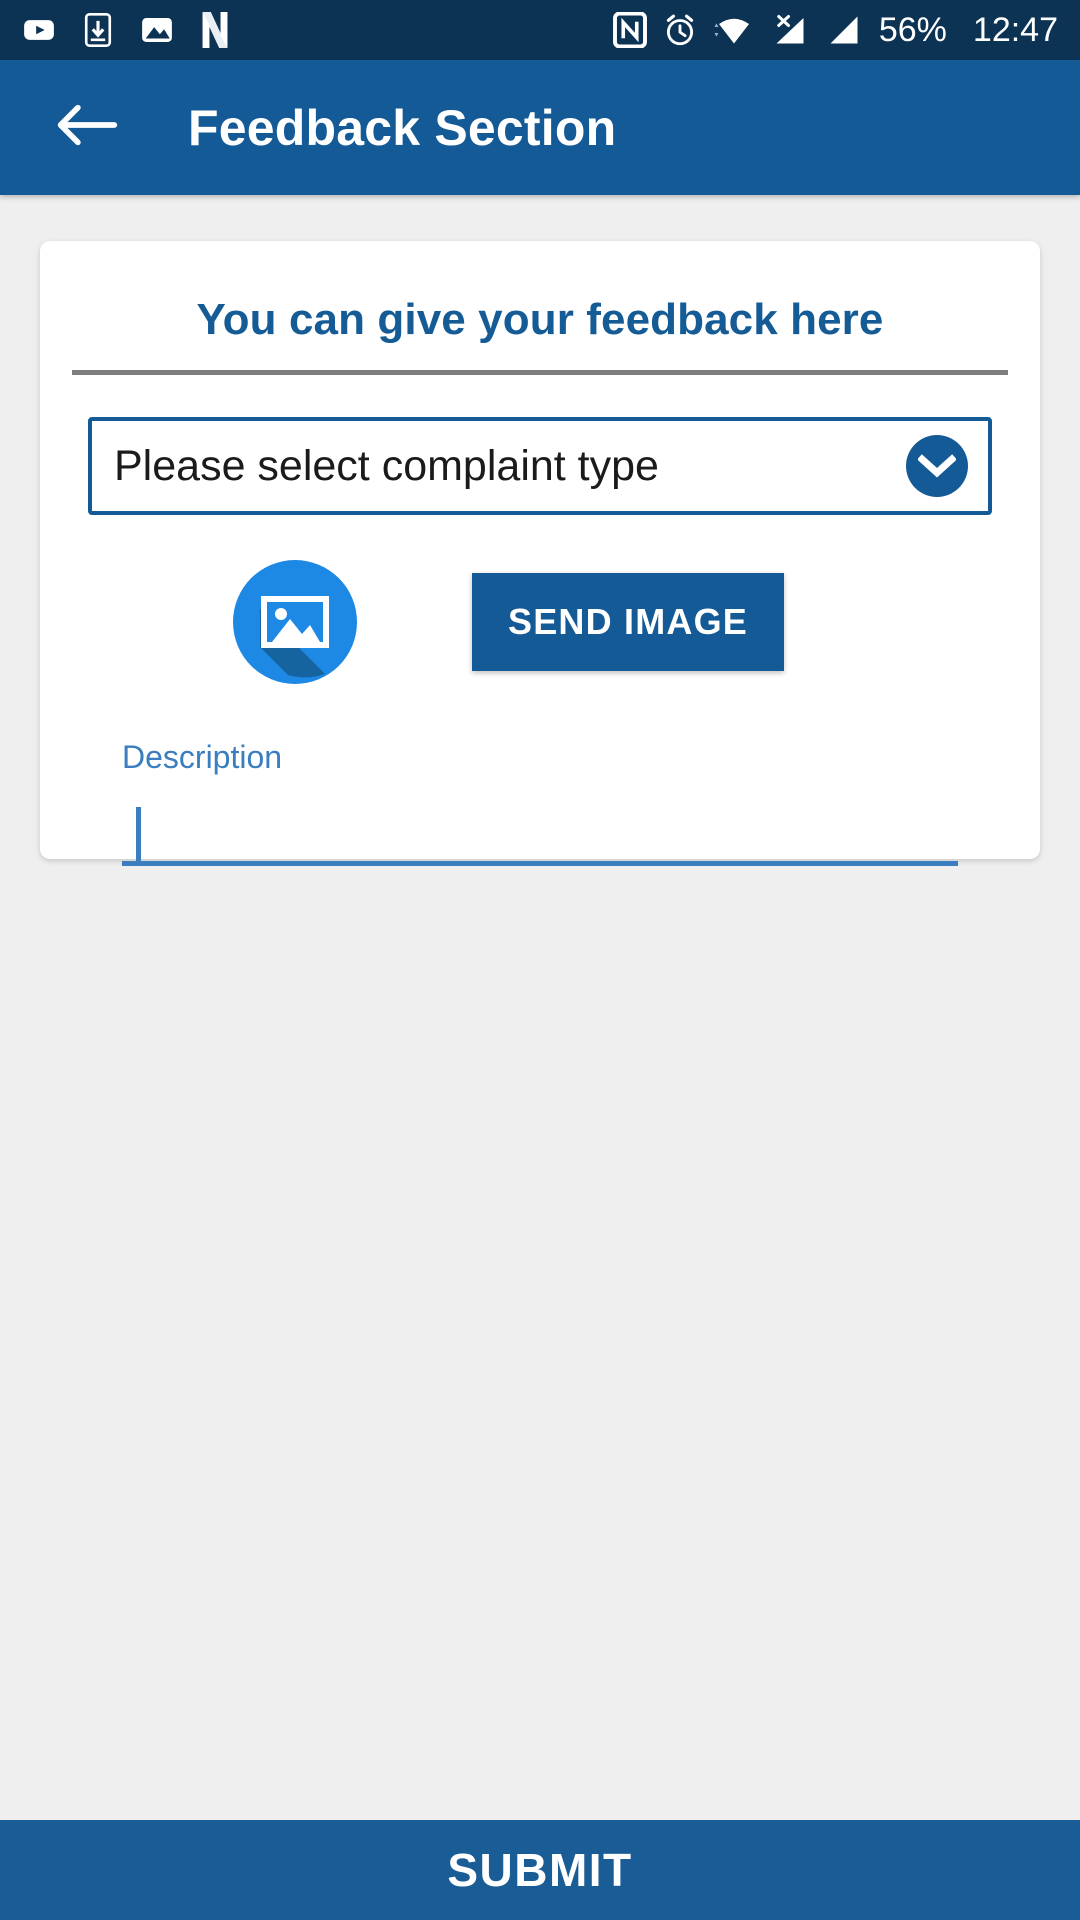 The width and height of the screenshot is (1080, 1920). Describe the element at coordinates (540, 802) in the screenshot. I see `description-field-group: Description` at that location.